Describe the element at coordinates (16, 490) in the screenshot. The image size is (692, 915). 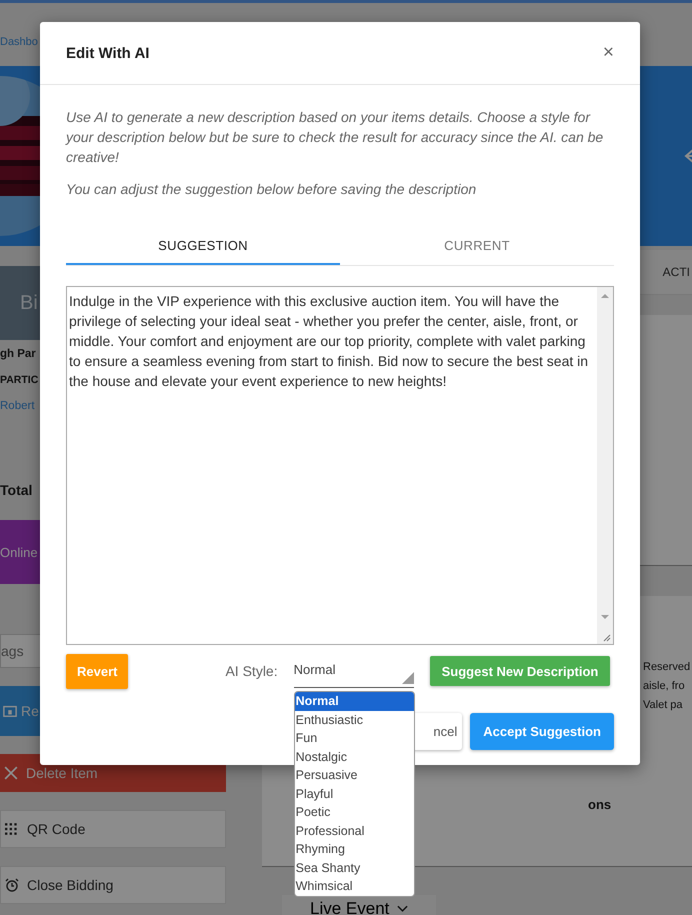
I see `total-label: Total` at that location.